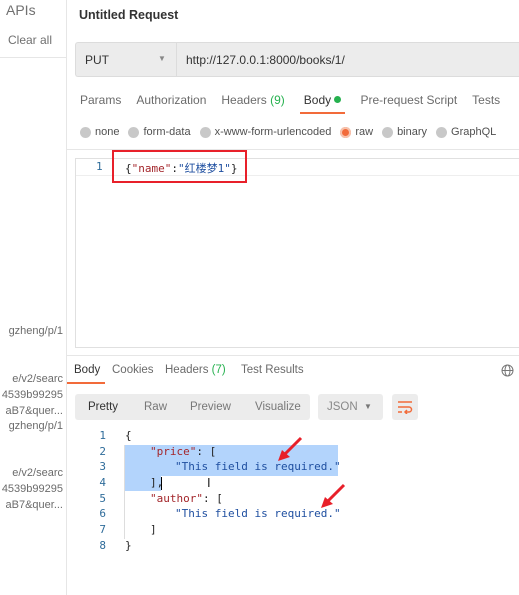  Describe the element at coordinates (474, 132) in the screenshot. I see `radio-label: GraphQL` at that location.